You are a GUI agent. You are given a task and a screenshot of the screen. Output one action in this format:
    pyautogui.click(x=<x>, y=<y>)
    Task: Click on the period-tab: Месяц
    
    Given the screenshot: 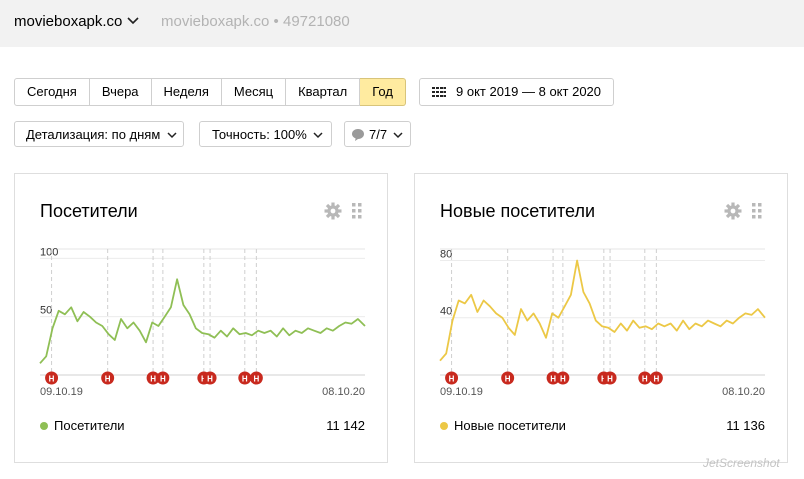 What is the action you would take?
    pyautogui.click(x=254, y=92)
    